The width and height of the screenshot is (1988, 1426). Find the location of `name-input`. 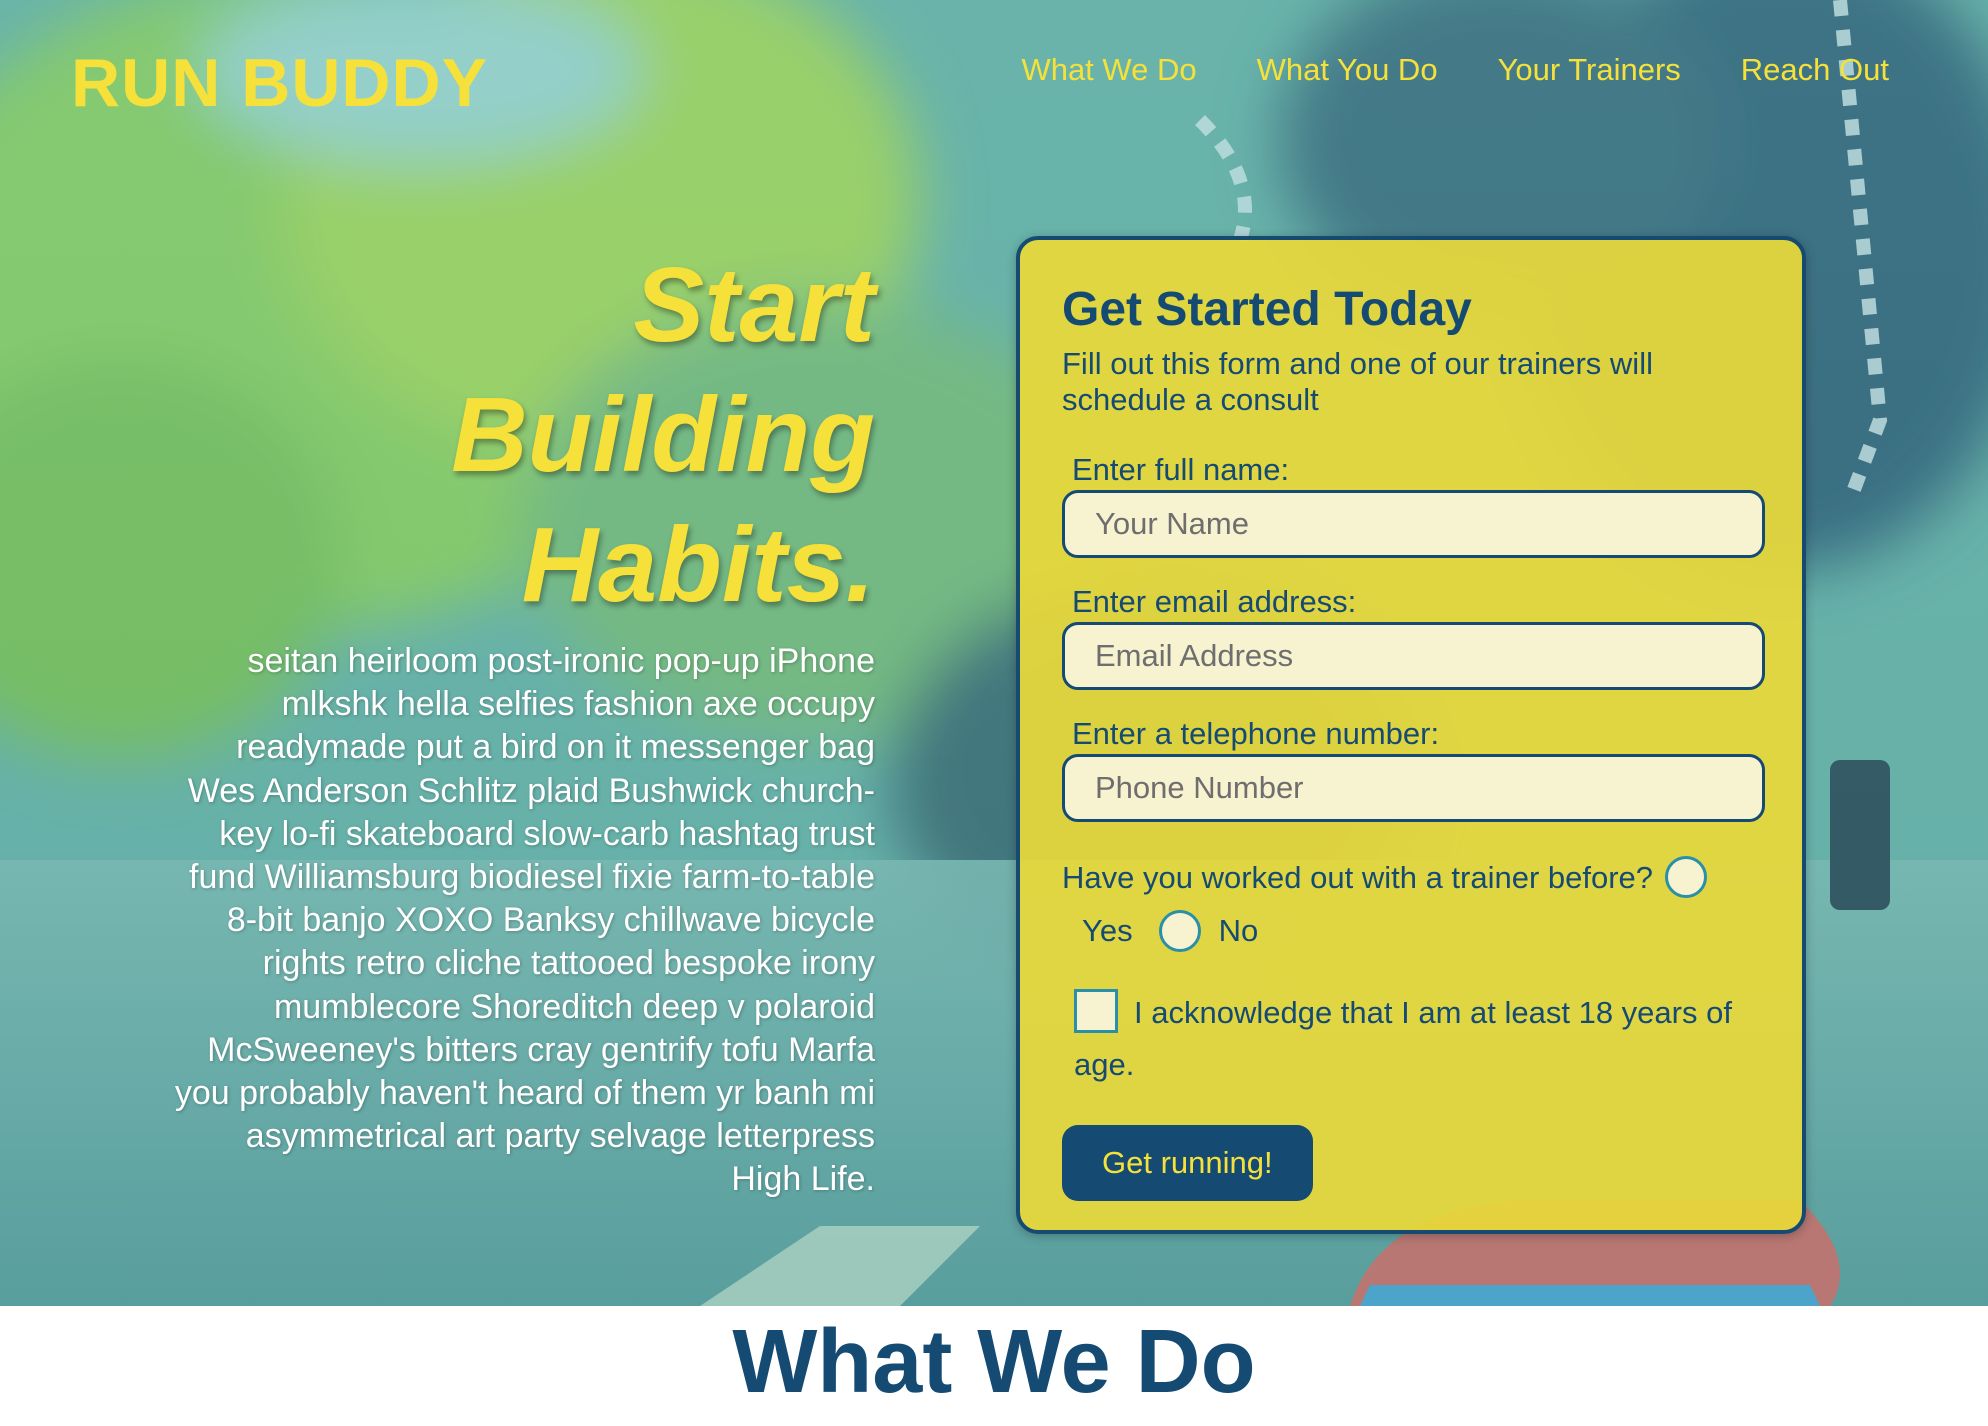

name-input is located at coordinates (1413, 524).